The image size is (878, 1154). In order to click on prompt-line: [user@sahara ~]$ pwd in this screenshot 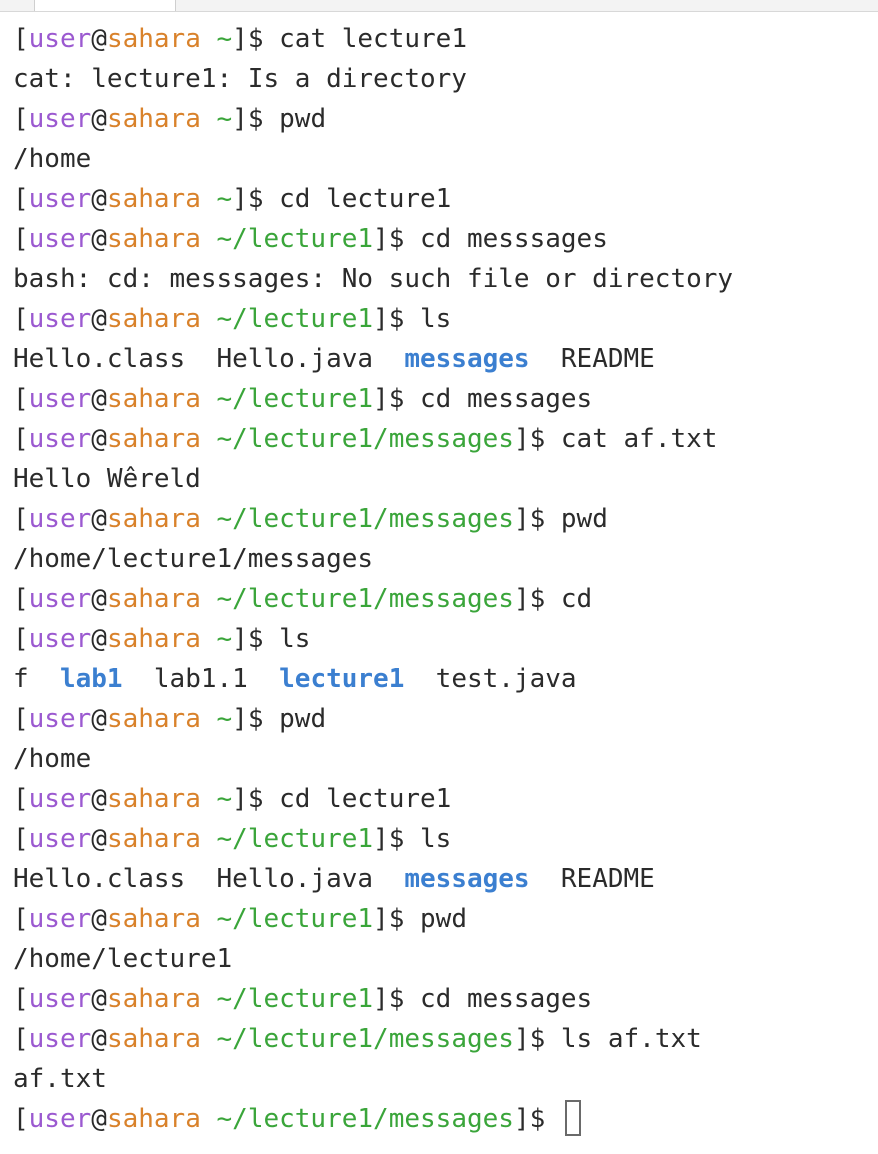, I will do `click(443, 119)`.